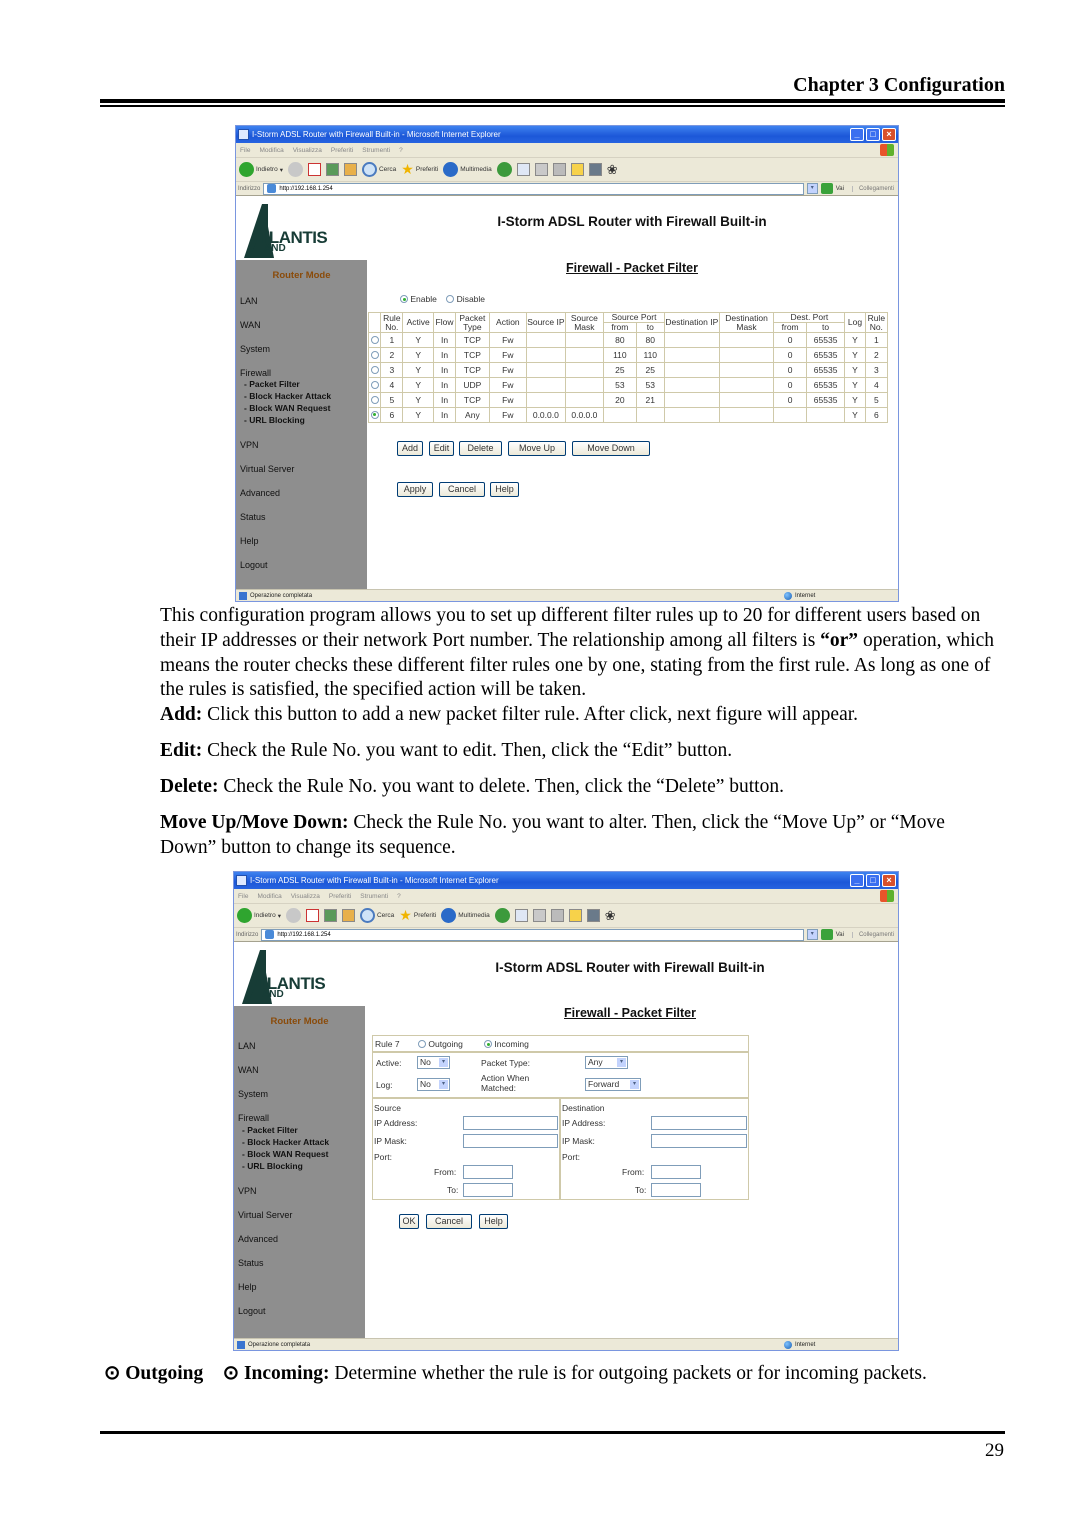 The image size is (1080, 1528). Describe the element at coordinates (493, 1221) in the screenshot. I see `help-button: Help` at that location.